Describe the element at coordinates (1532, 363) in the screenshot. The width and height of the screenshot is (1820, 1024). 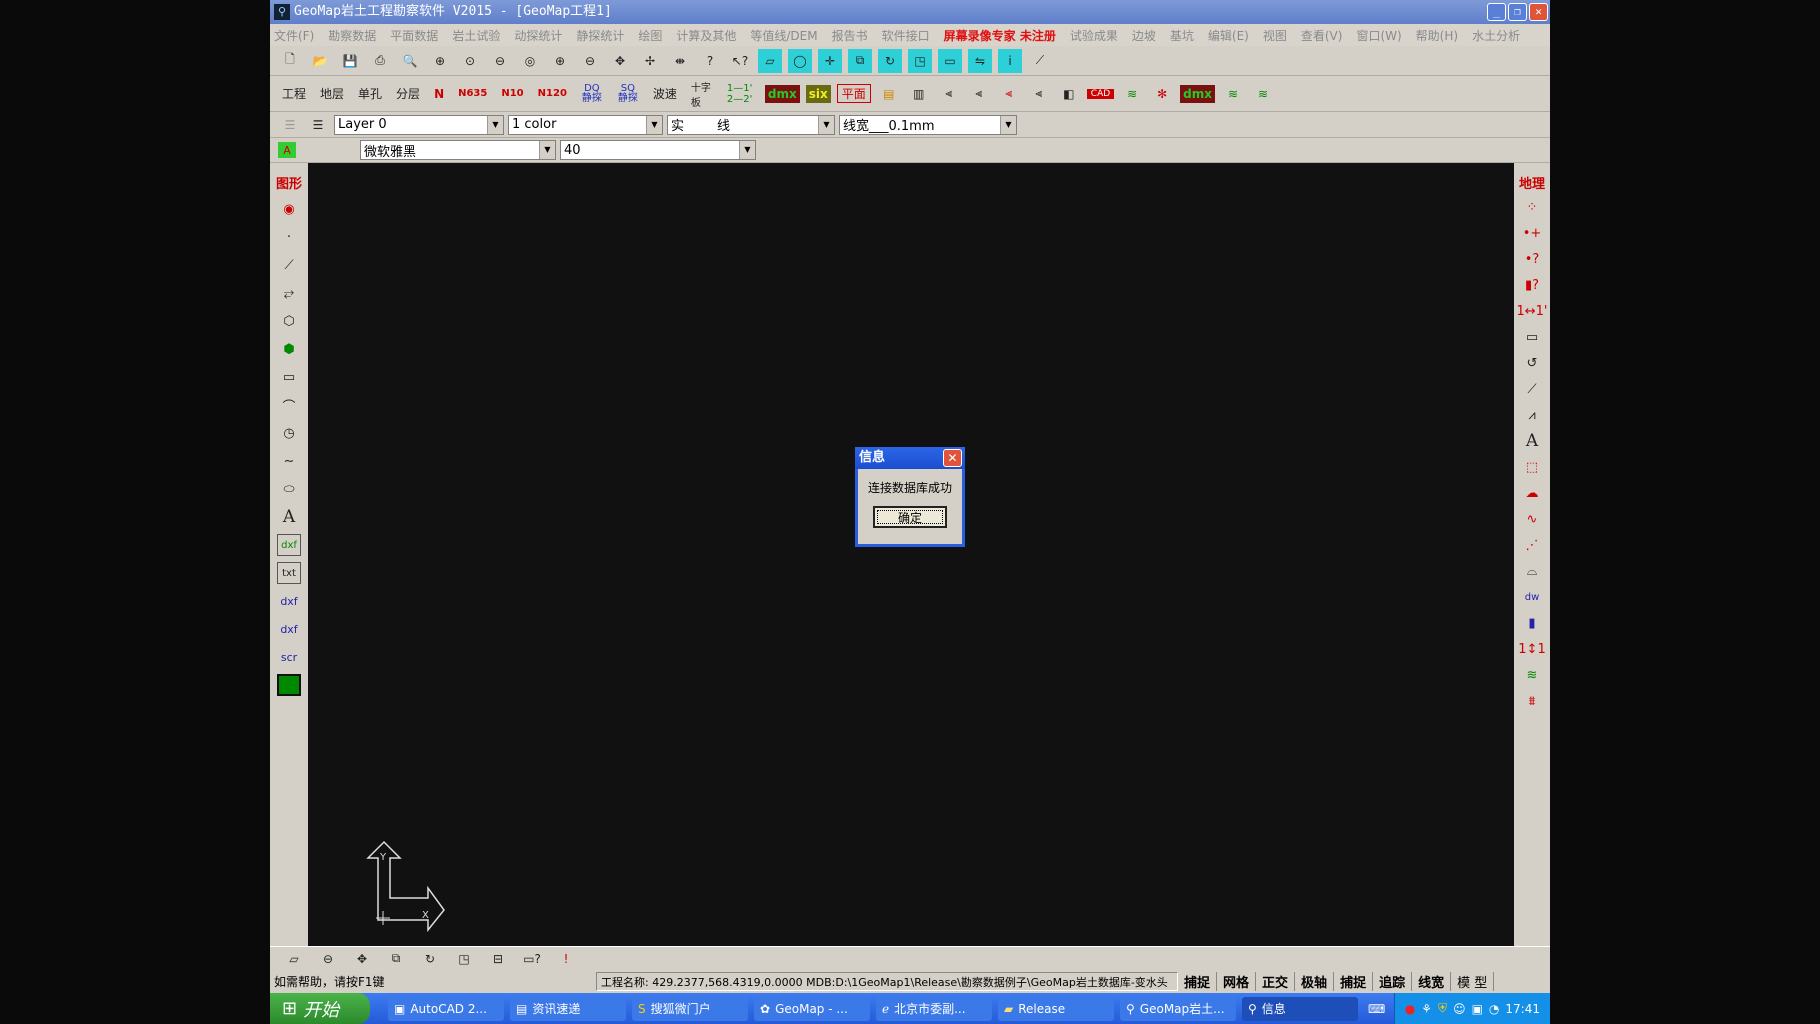
I see `lasso-icon: ↺` at that location.